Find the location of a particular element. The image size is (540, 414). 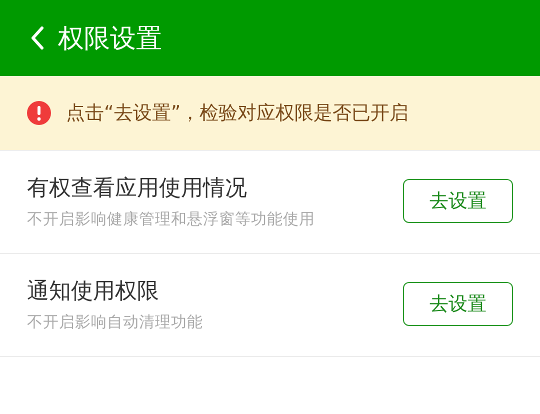

permission-title: 通知使用权限 is located at coordinates (93, 292).